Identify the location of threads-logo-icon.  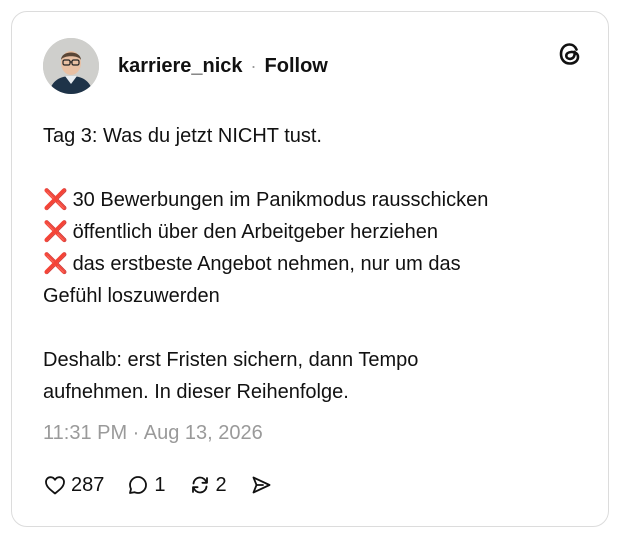
(570, 54).